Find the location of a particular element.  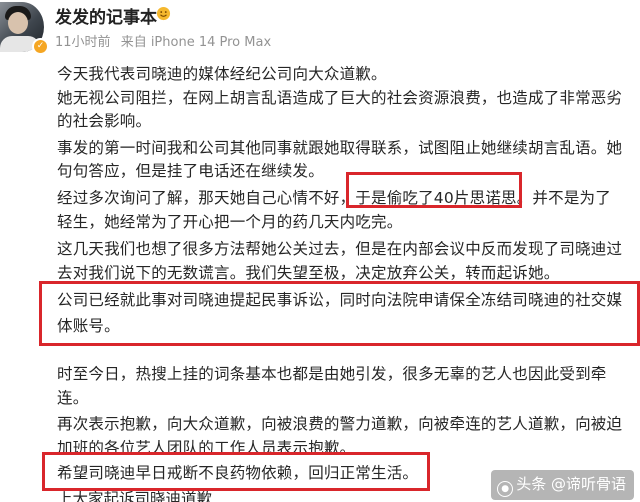

post-line: 去对我们说下的无数谎言。我们失望至极，决定放弃公关，转而起诉她。 is located at coordinates (308, 273).